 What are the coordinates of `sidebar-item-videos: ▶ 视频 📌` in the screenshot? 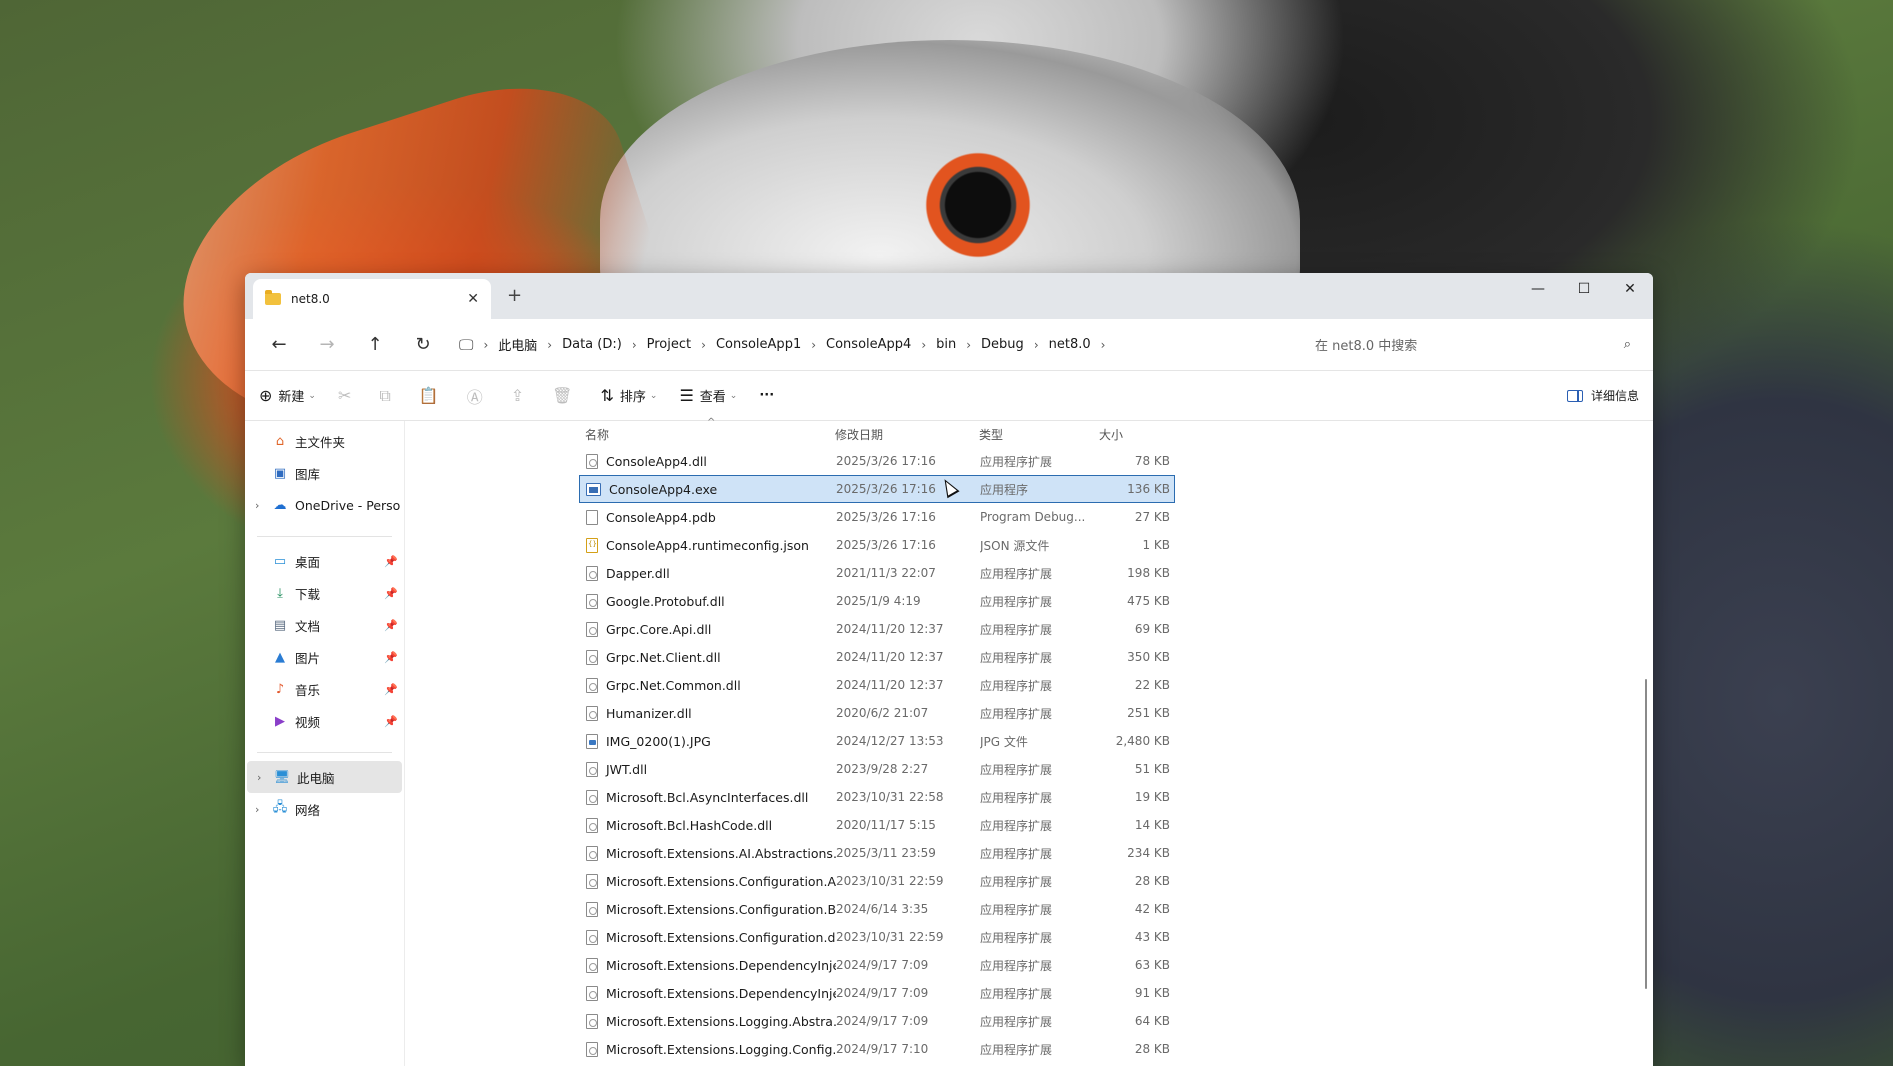 It's located at (324, 721).